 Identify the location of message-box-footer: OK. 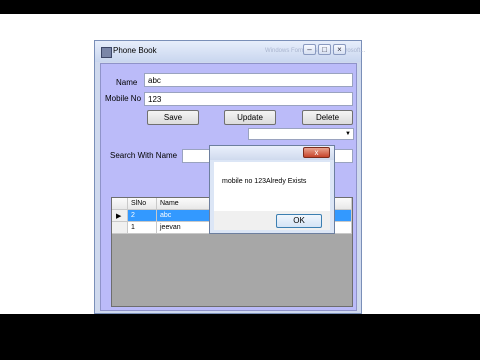
(272, 220).